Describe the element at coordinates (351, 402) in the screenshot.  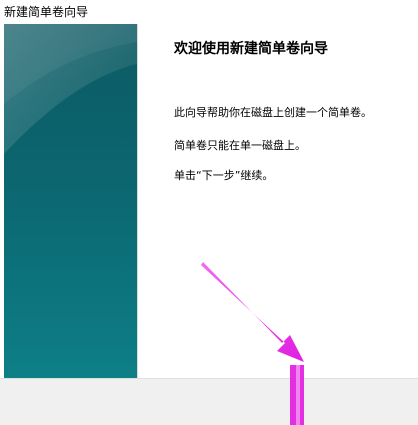
I see `next-button` at that location.